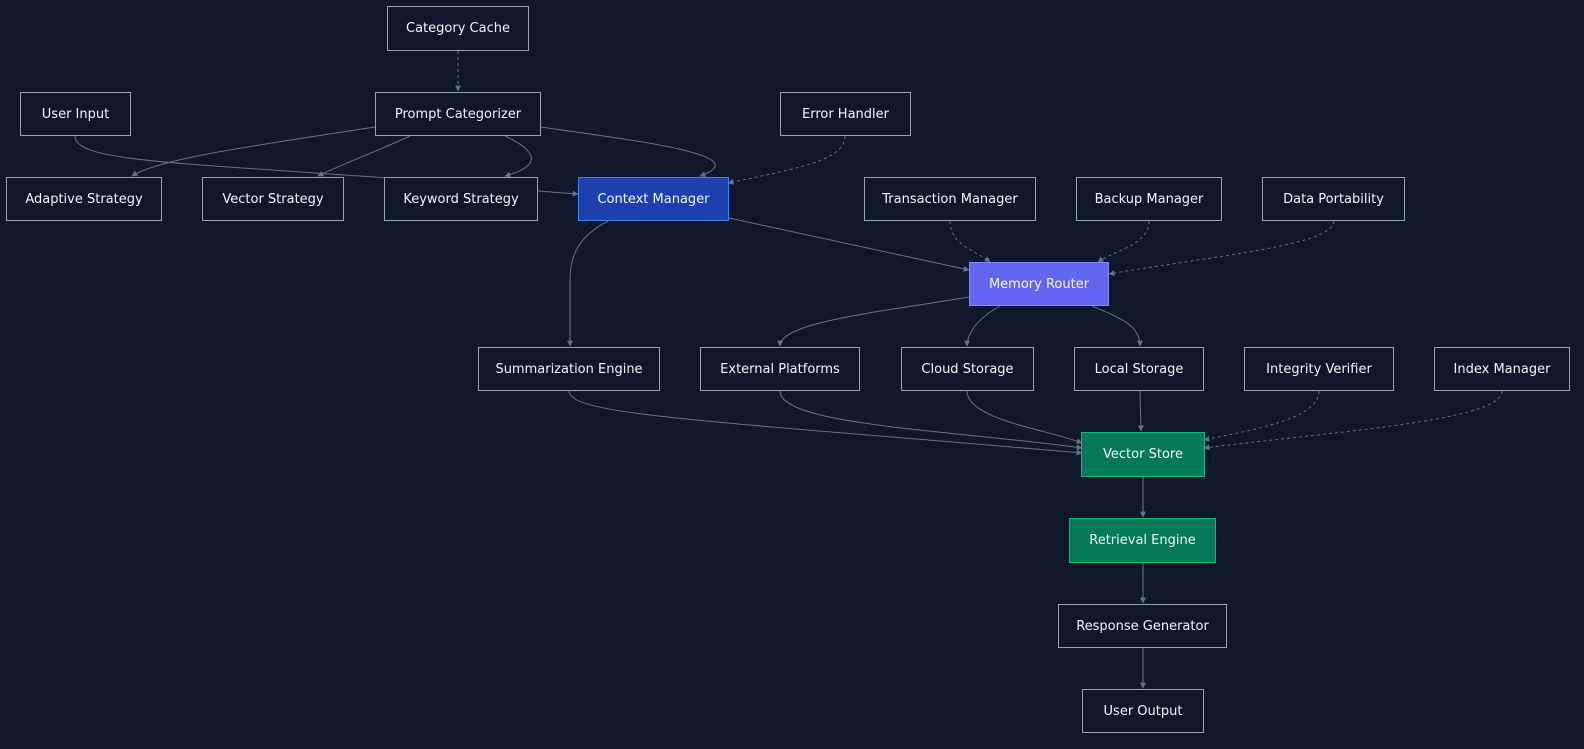 Image resolution: width=1584 pixels, height=749 pixels. Describe the element at coordinates (461, 199) in the screenshot. I see `node-keyword-strategy: Keyword Strategy` at that location.